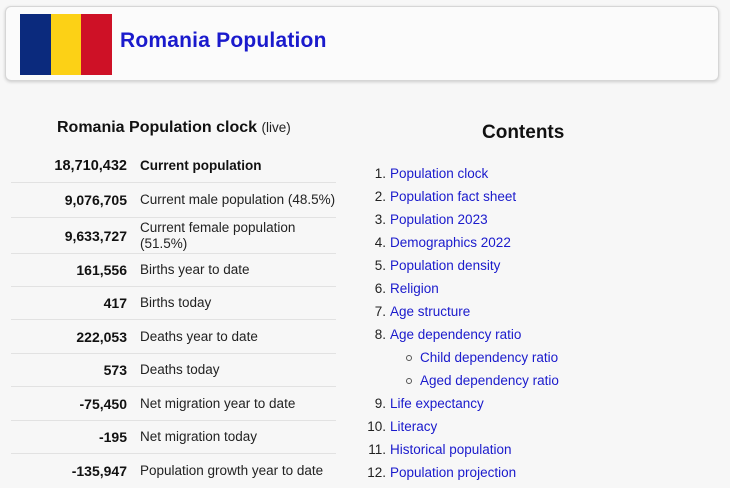  Describe the element at coordinates (232, 470) in the screenshot. I see `clock-label: Population growth year to date` at that location.